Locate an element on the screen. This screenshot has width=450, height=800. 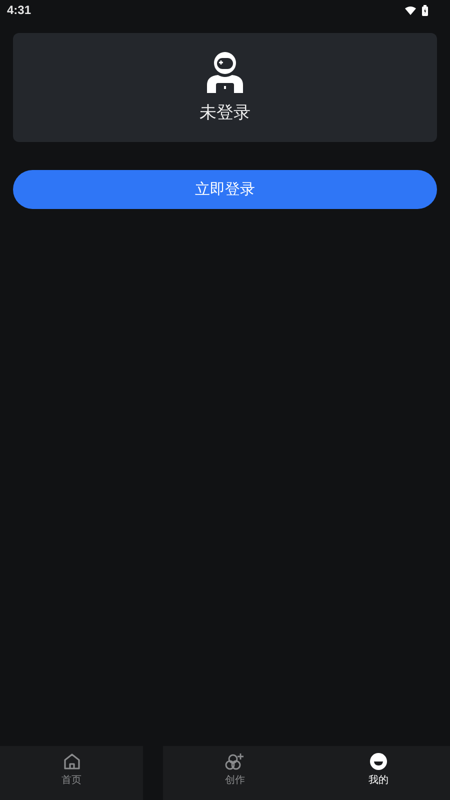
circles-sparkle-icon is located at coordinates (234, 761).